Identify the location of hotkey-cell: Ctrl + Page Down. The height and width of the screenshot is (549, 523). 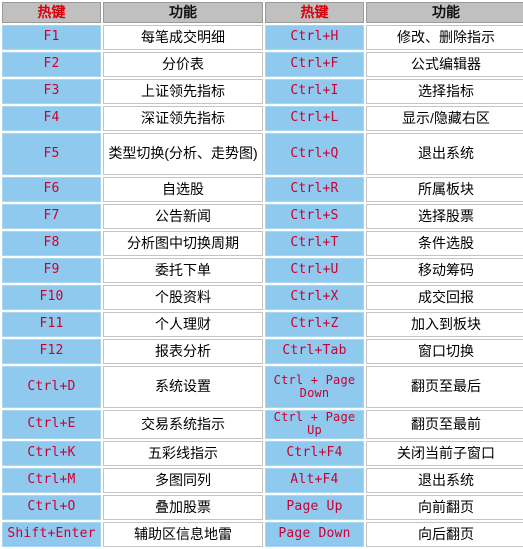
(314, 387).